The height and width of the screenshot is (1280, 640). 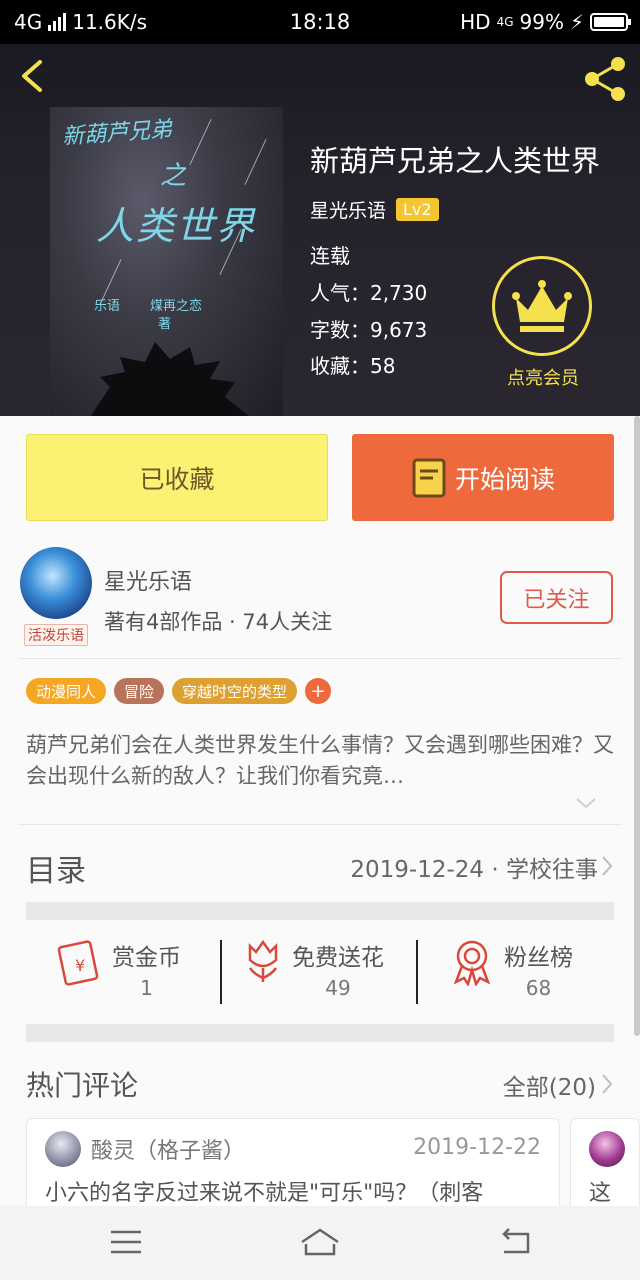 I want to click on toc-title: 目录, so click(x=56, y=871).